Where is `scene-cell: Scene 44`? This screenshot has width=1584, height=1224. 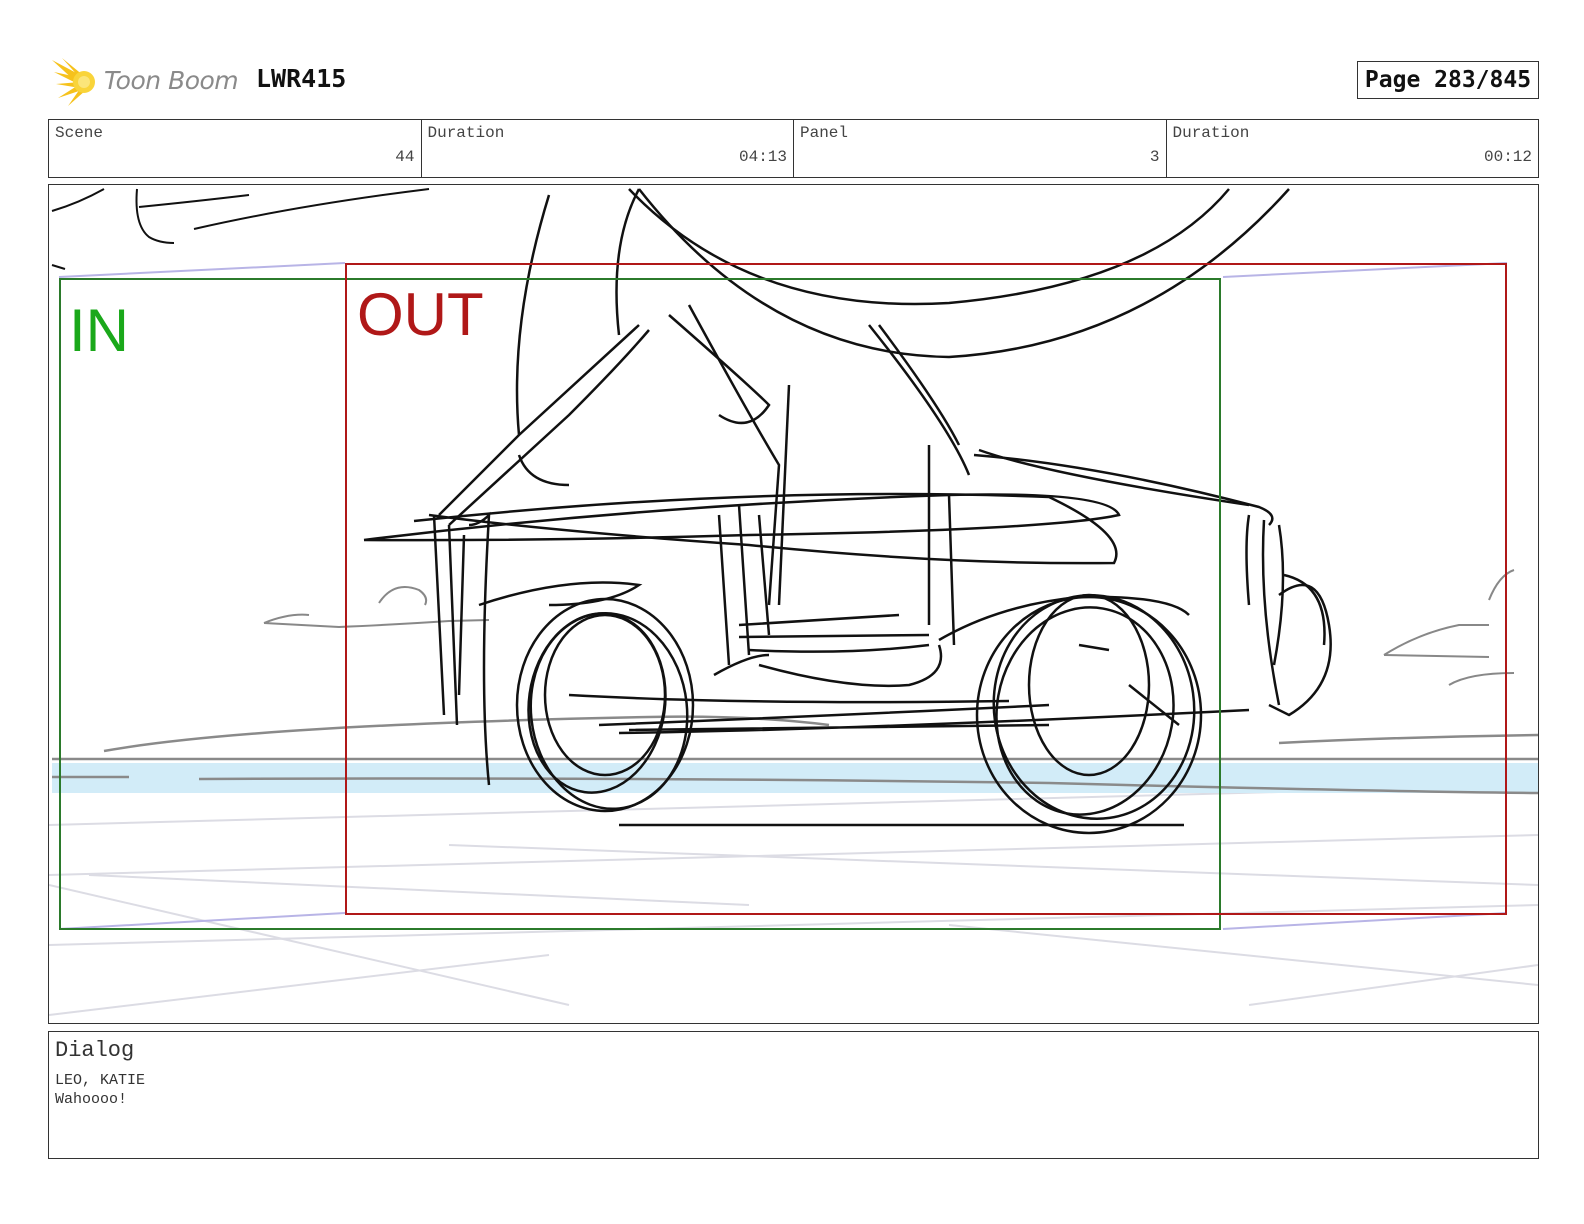
scene-cell: Scene 44 is located at coordinates (235, 148).